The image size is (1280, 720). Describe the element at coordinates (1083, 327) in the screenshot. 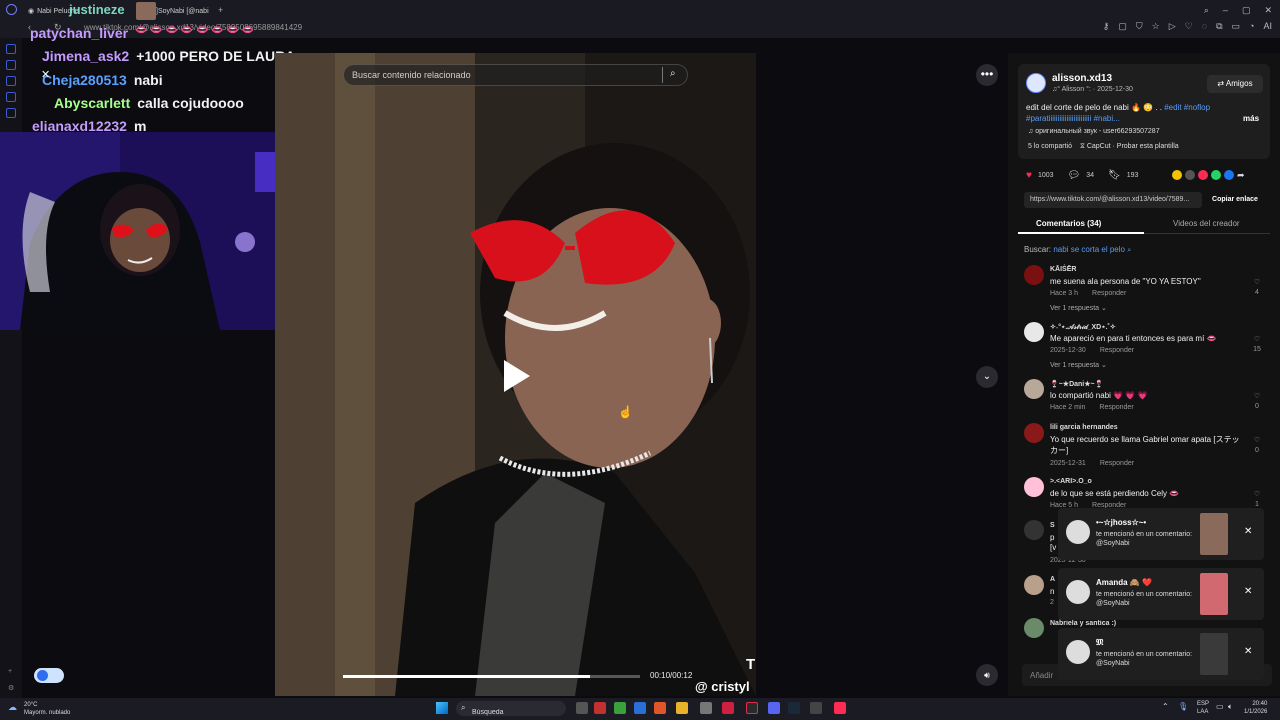

I see `comment-author: ✧˖°⋆.𝒜𝓈𝓉𝓇𝒾𝒹_XD⋆.˚✧` at that location.